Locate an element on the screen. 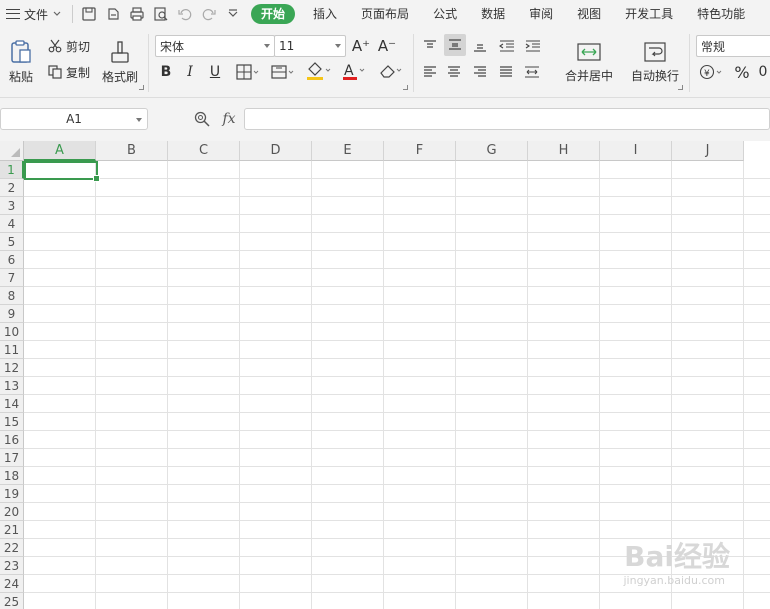 This screenshot has width=770, height=609. align-right-button is located at coordinates (480, 72).